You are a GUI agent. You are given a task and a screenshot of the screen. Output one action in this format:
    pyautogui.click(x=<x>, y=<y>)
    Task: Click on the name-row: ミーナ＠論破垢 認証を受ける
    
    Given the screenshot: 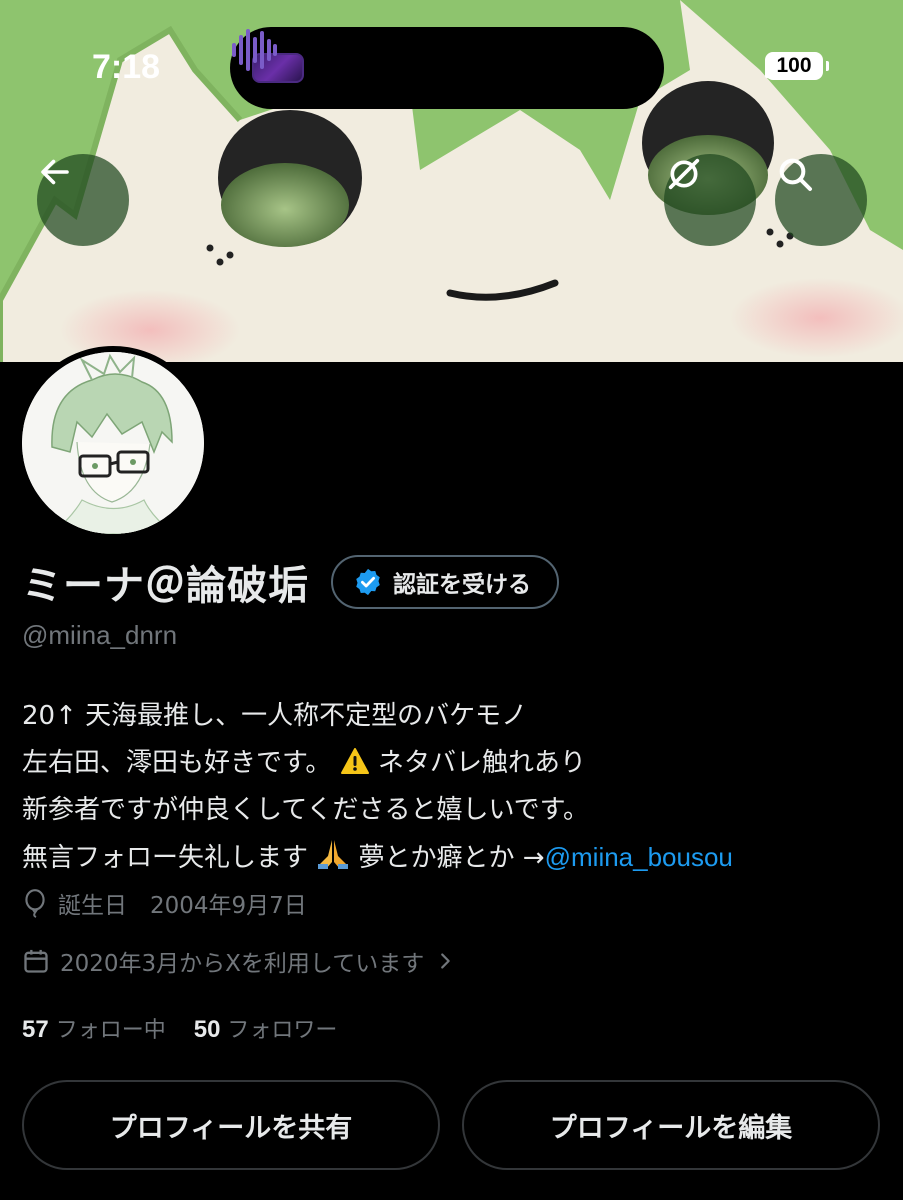 What is the action you would take?
    pyautogui.click(x=290, y=582)
    